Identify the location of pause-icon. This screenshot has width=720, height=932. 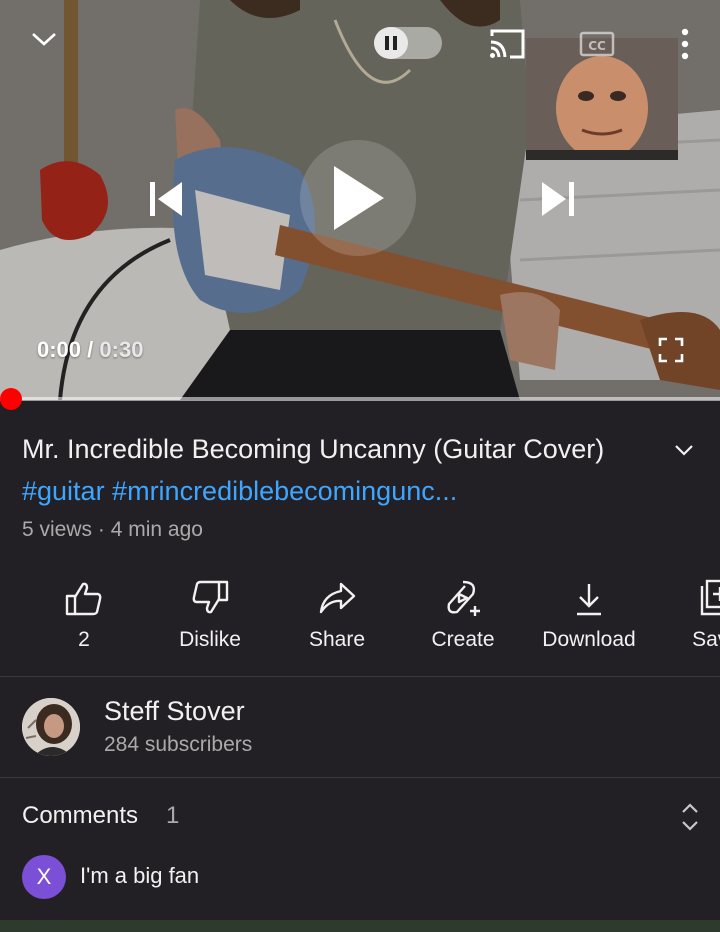
(391, 43).